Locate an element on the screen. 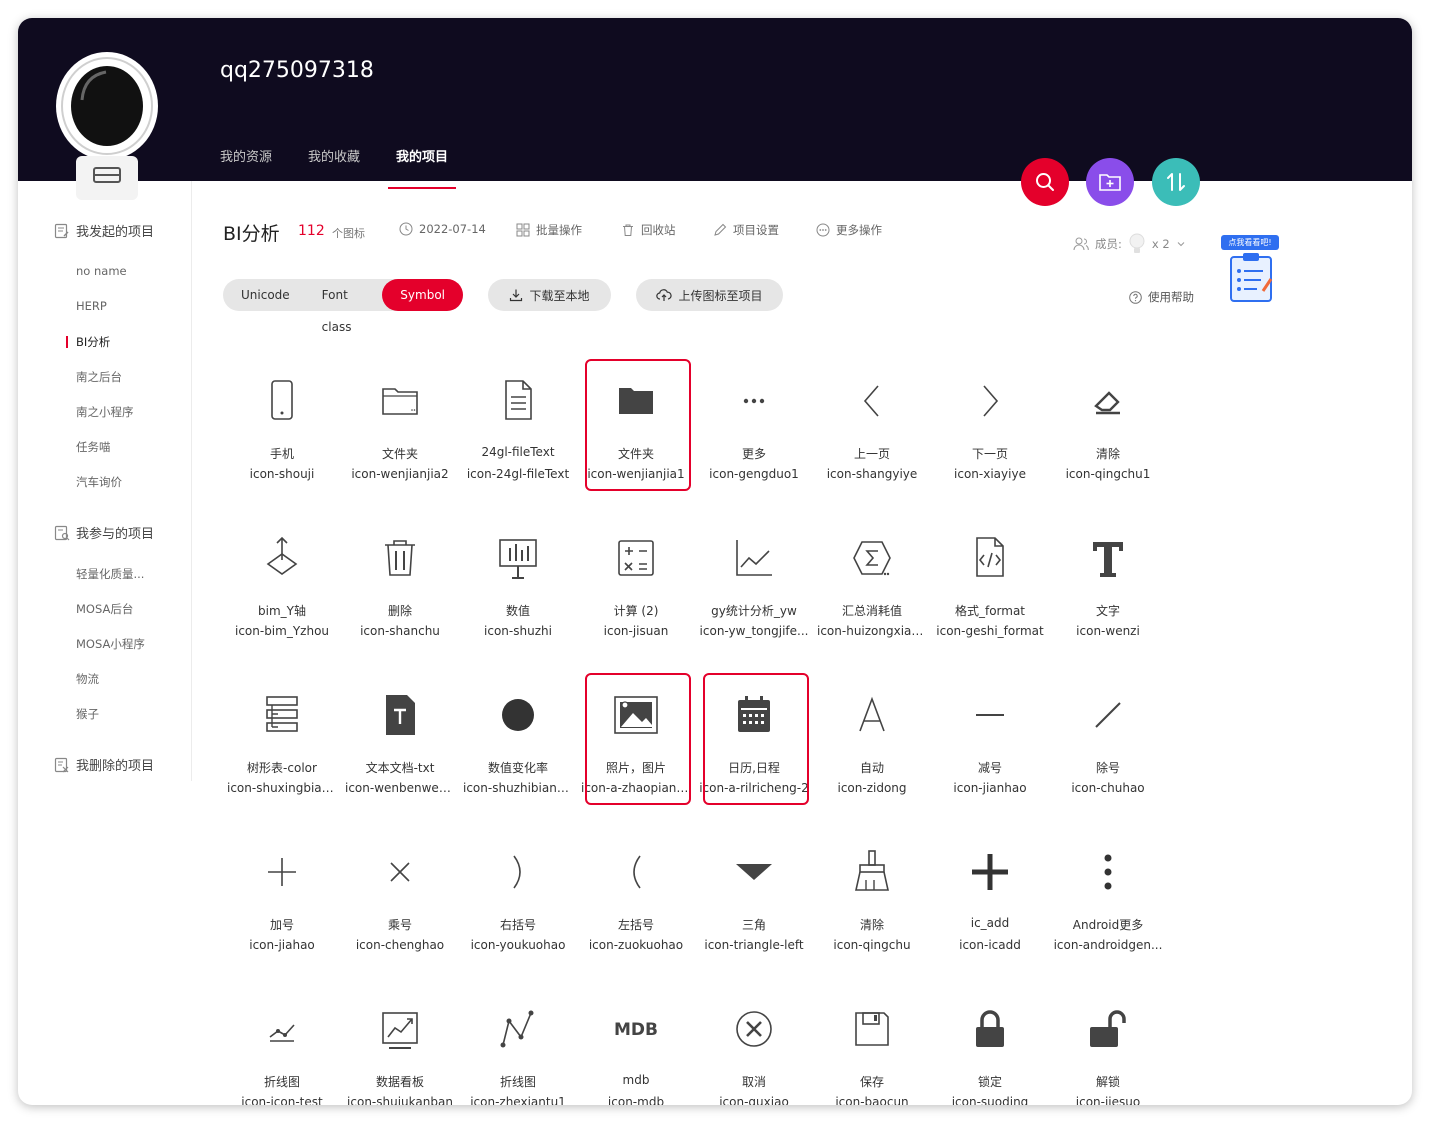 This screenshot has height=1123, width=1430. search-button is located at coordinates (1045, 182).